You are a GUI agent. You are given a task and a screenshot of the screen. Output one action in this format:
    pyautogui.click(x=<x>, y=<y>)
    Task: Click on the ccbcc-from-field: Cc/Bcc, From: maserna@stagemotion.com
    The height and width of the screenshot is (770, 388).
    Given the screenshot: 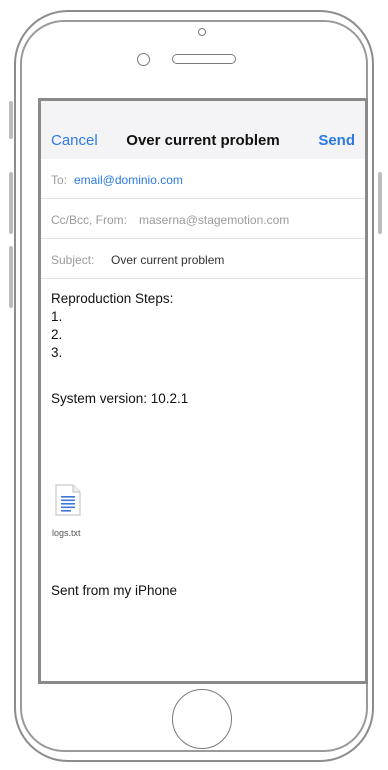 What is the action you would take?
    pyautogui.click(x=203, y=219)
    